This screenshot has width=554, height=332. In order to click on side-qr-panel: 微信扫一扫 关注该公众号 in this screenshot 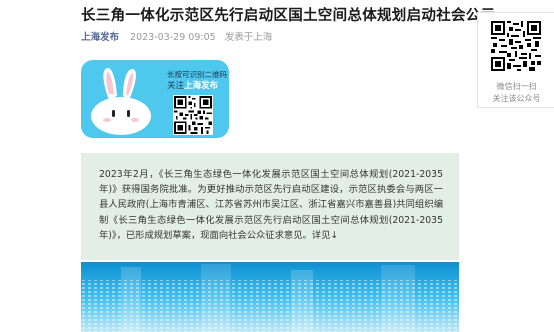, I will do `click(515, 60)`.